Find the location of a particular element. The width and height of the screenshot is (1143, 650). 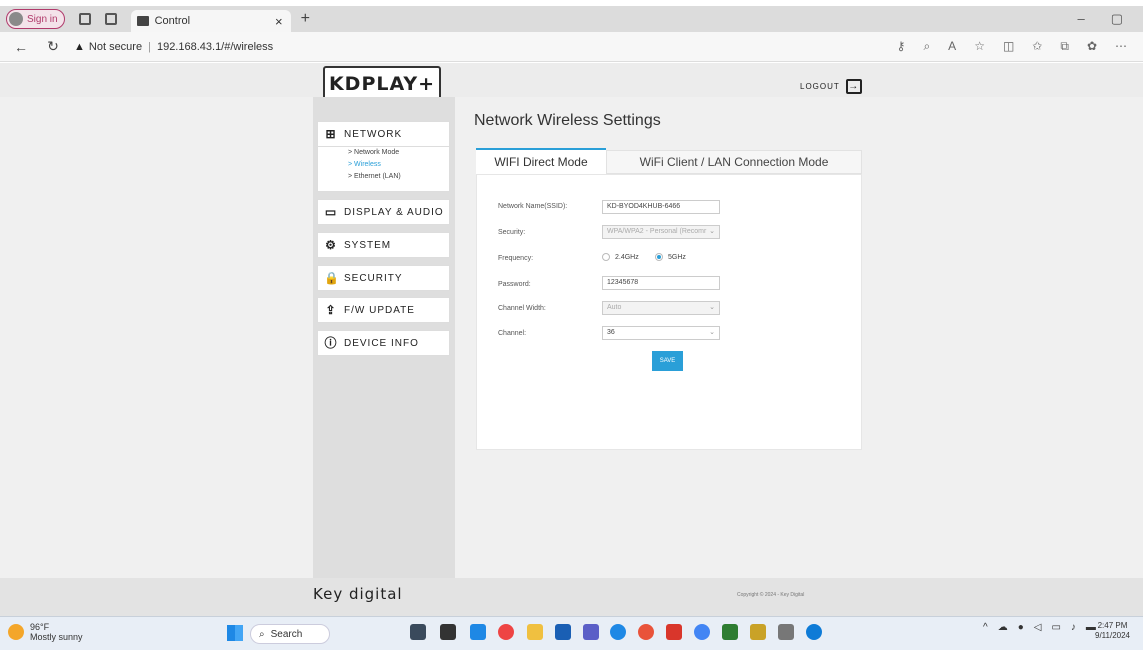

sidebar-item-system: ⚙ SYSTEM is located at coordinates (383, 245).